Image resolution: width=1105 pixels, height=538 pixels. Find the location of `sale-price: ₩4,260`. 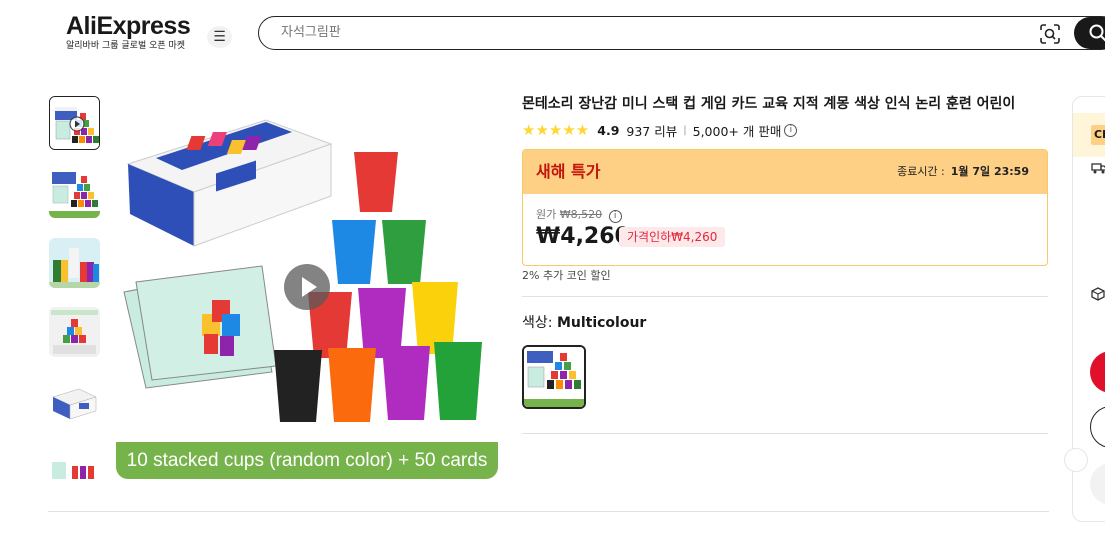

sale-price: ₩4,260 is located at coordinates (583, 236).